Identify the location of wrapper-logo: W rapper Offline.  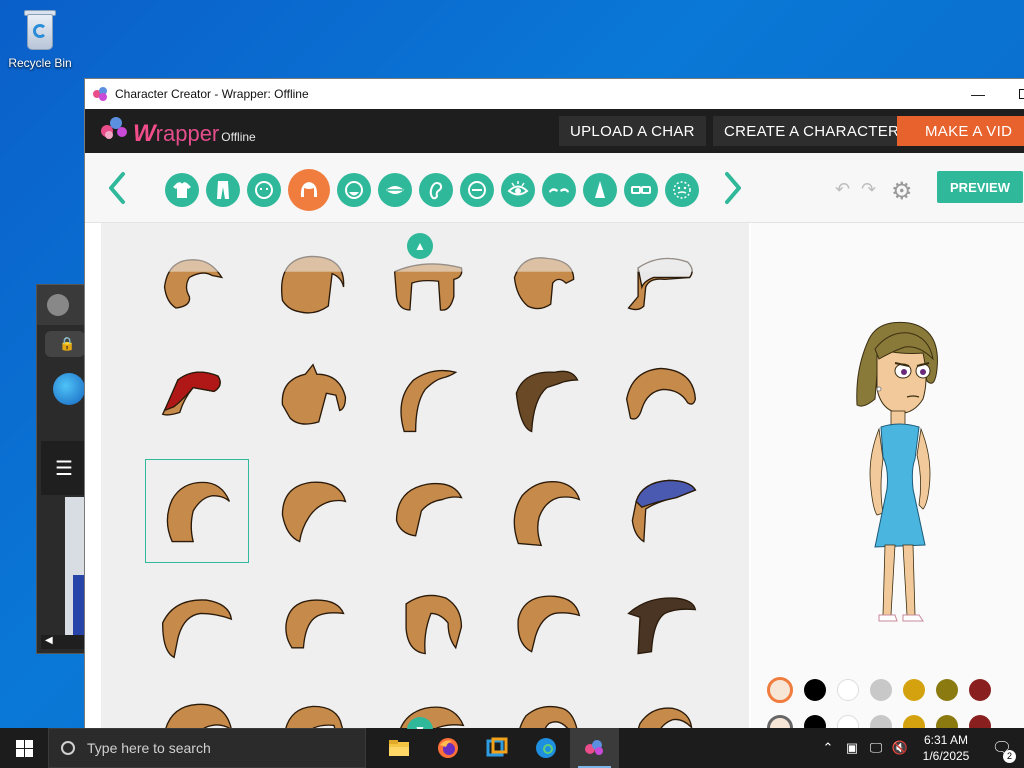
(178, 131).